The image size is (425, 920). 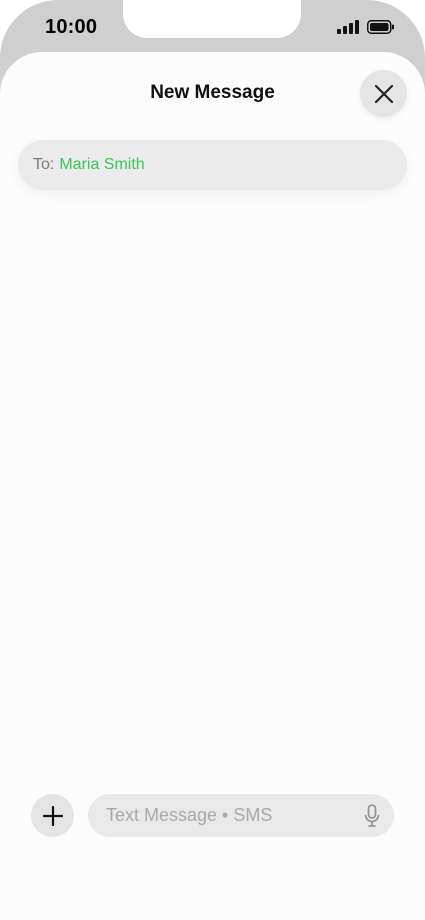 What do you see at coordinates (44, 164) in the screenshot?
I see `to-label: To:` at bounding box center [44, 164].